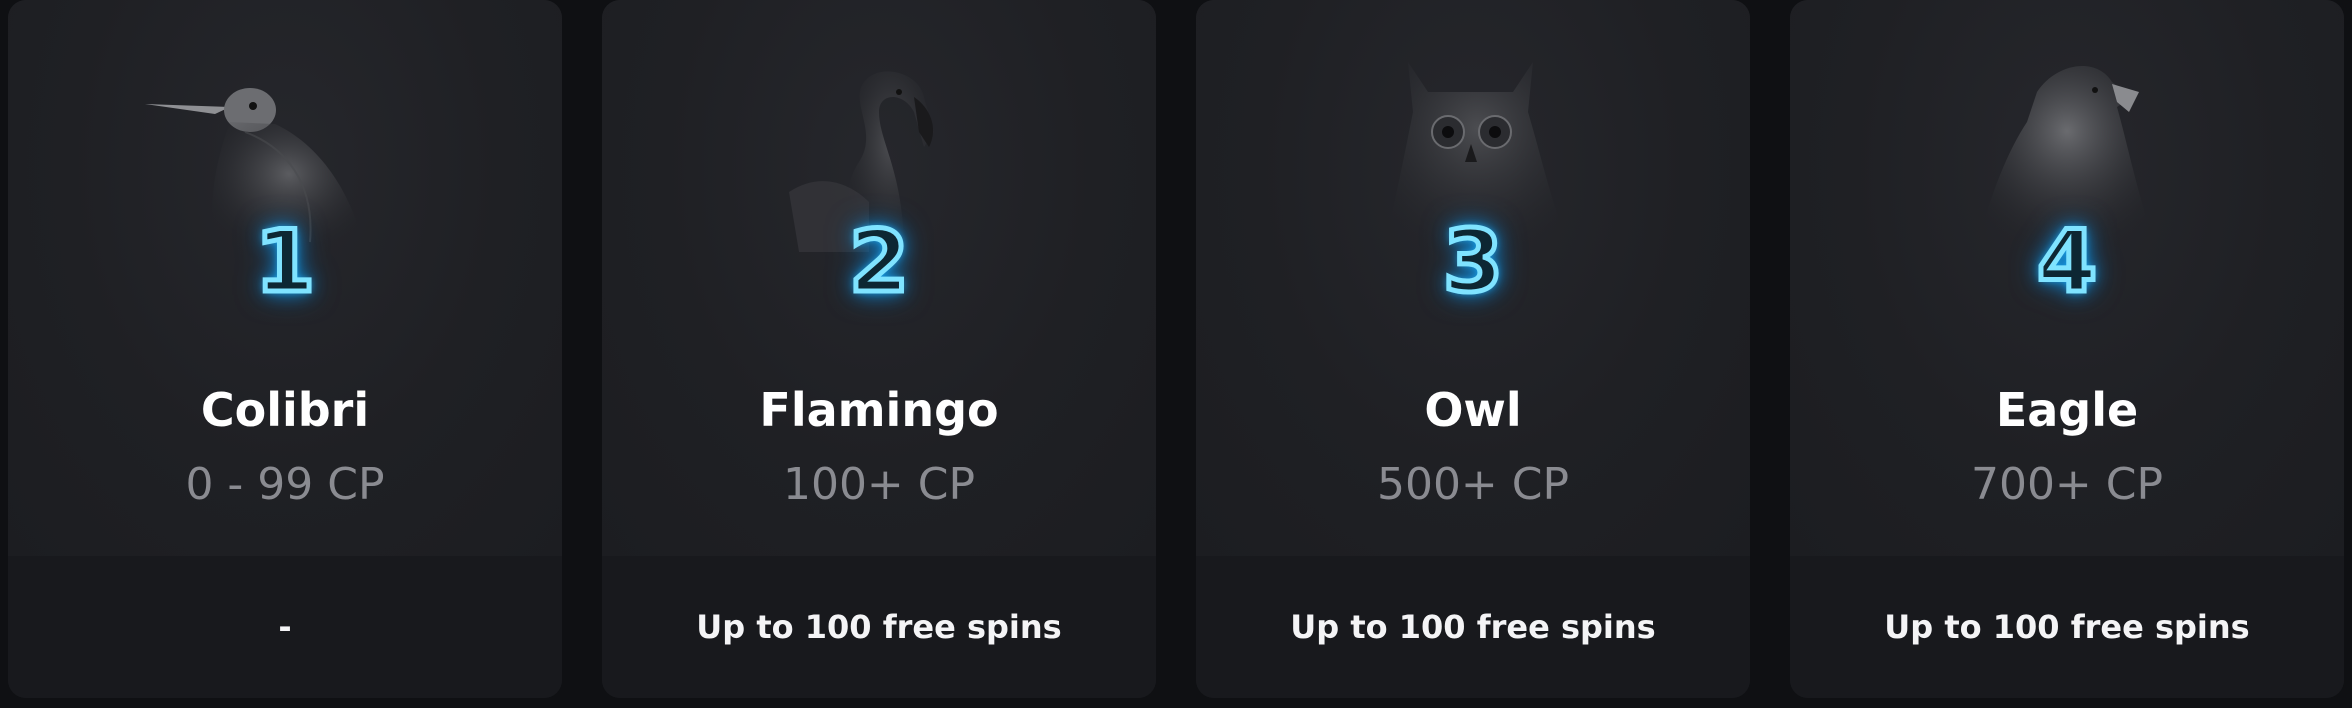 This screenshot has height=708, width=2352. I want to click on level-number: 4, so click(2067, 262).